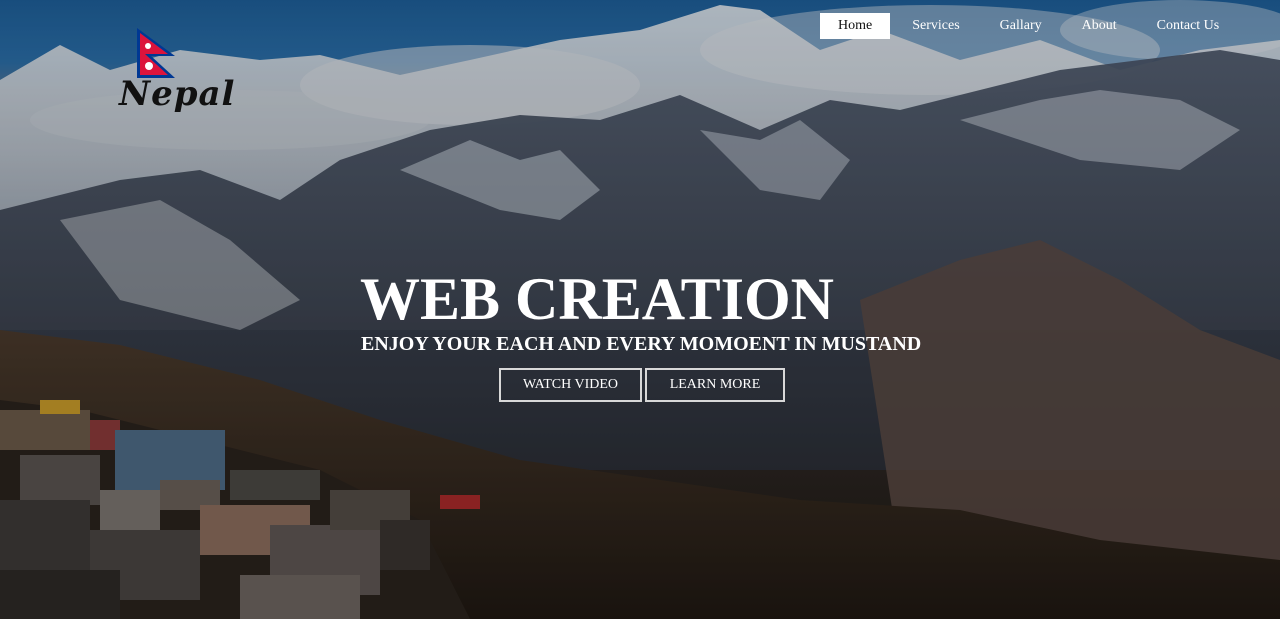  Describe the element at coordinates (597, 299) in the screenshot. I see `hero-title: WEB CREATION` at that location.